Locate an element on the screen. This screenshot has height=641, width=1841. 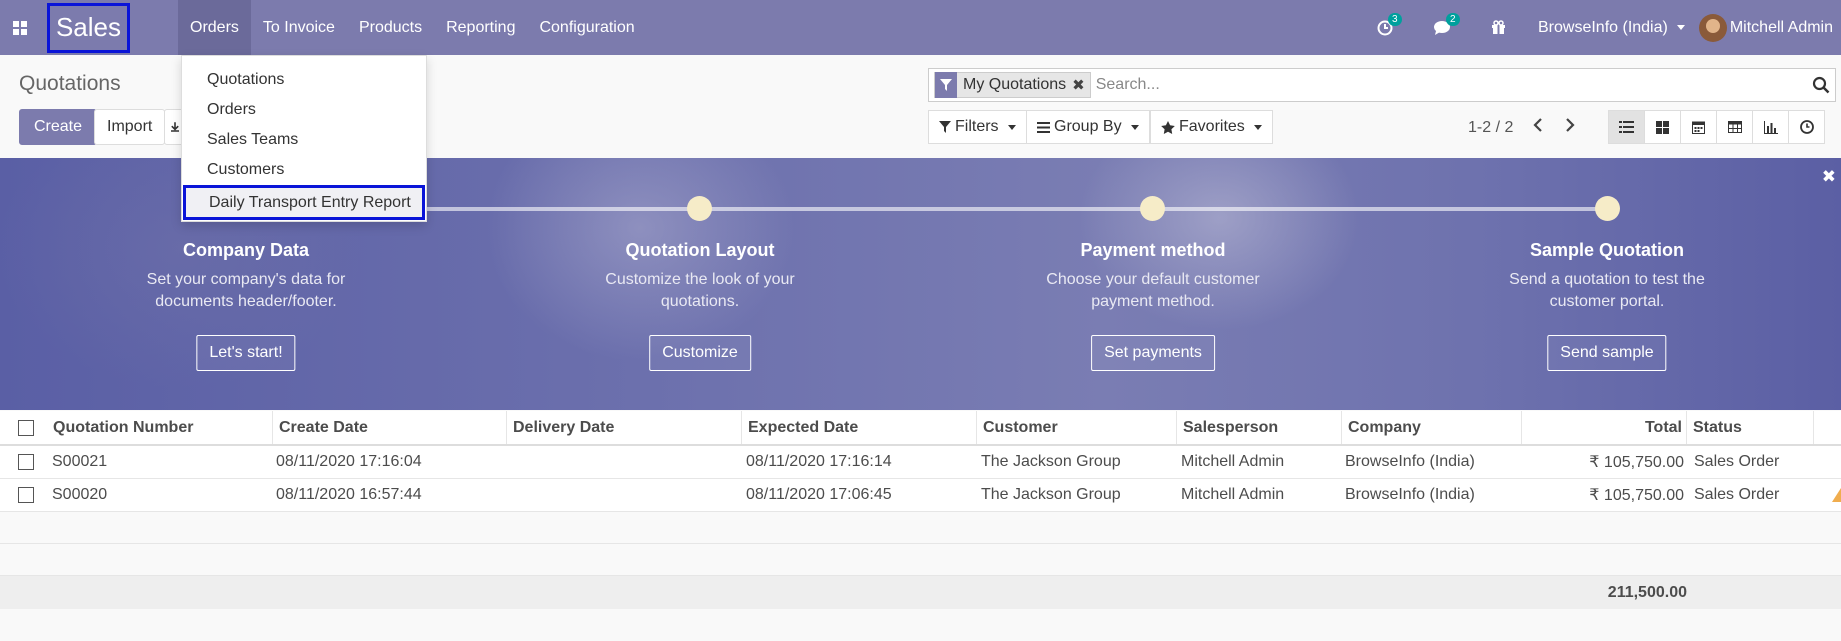
column-header: Total is located at coordinates (1604, 427).